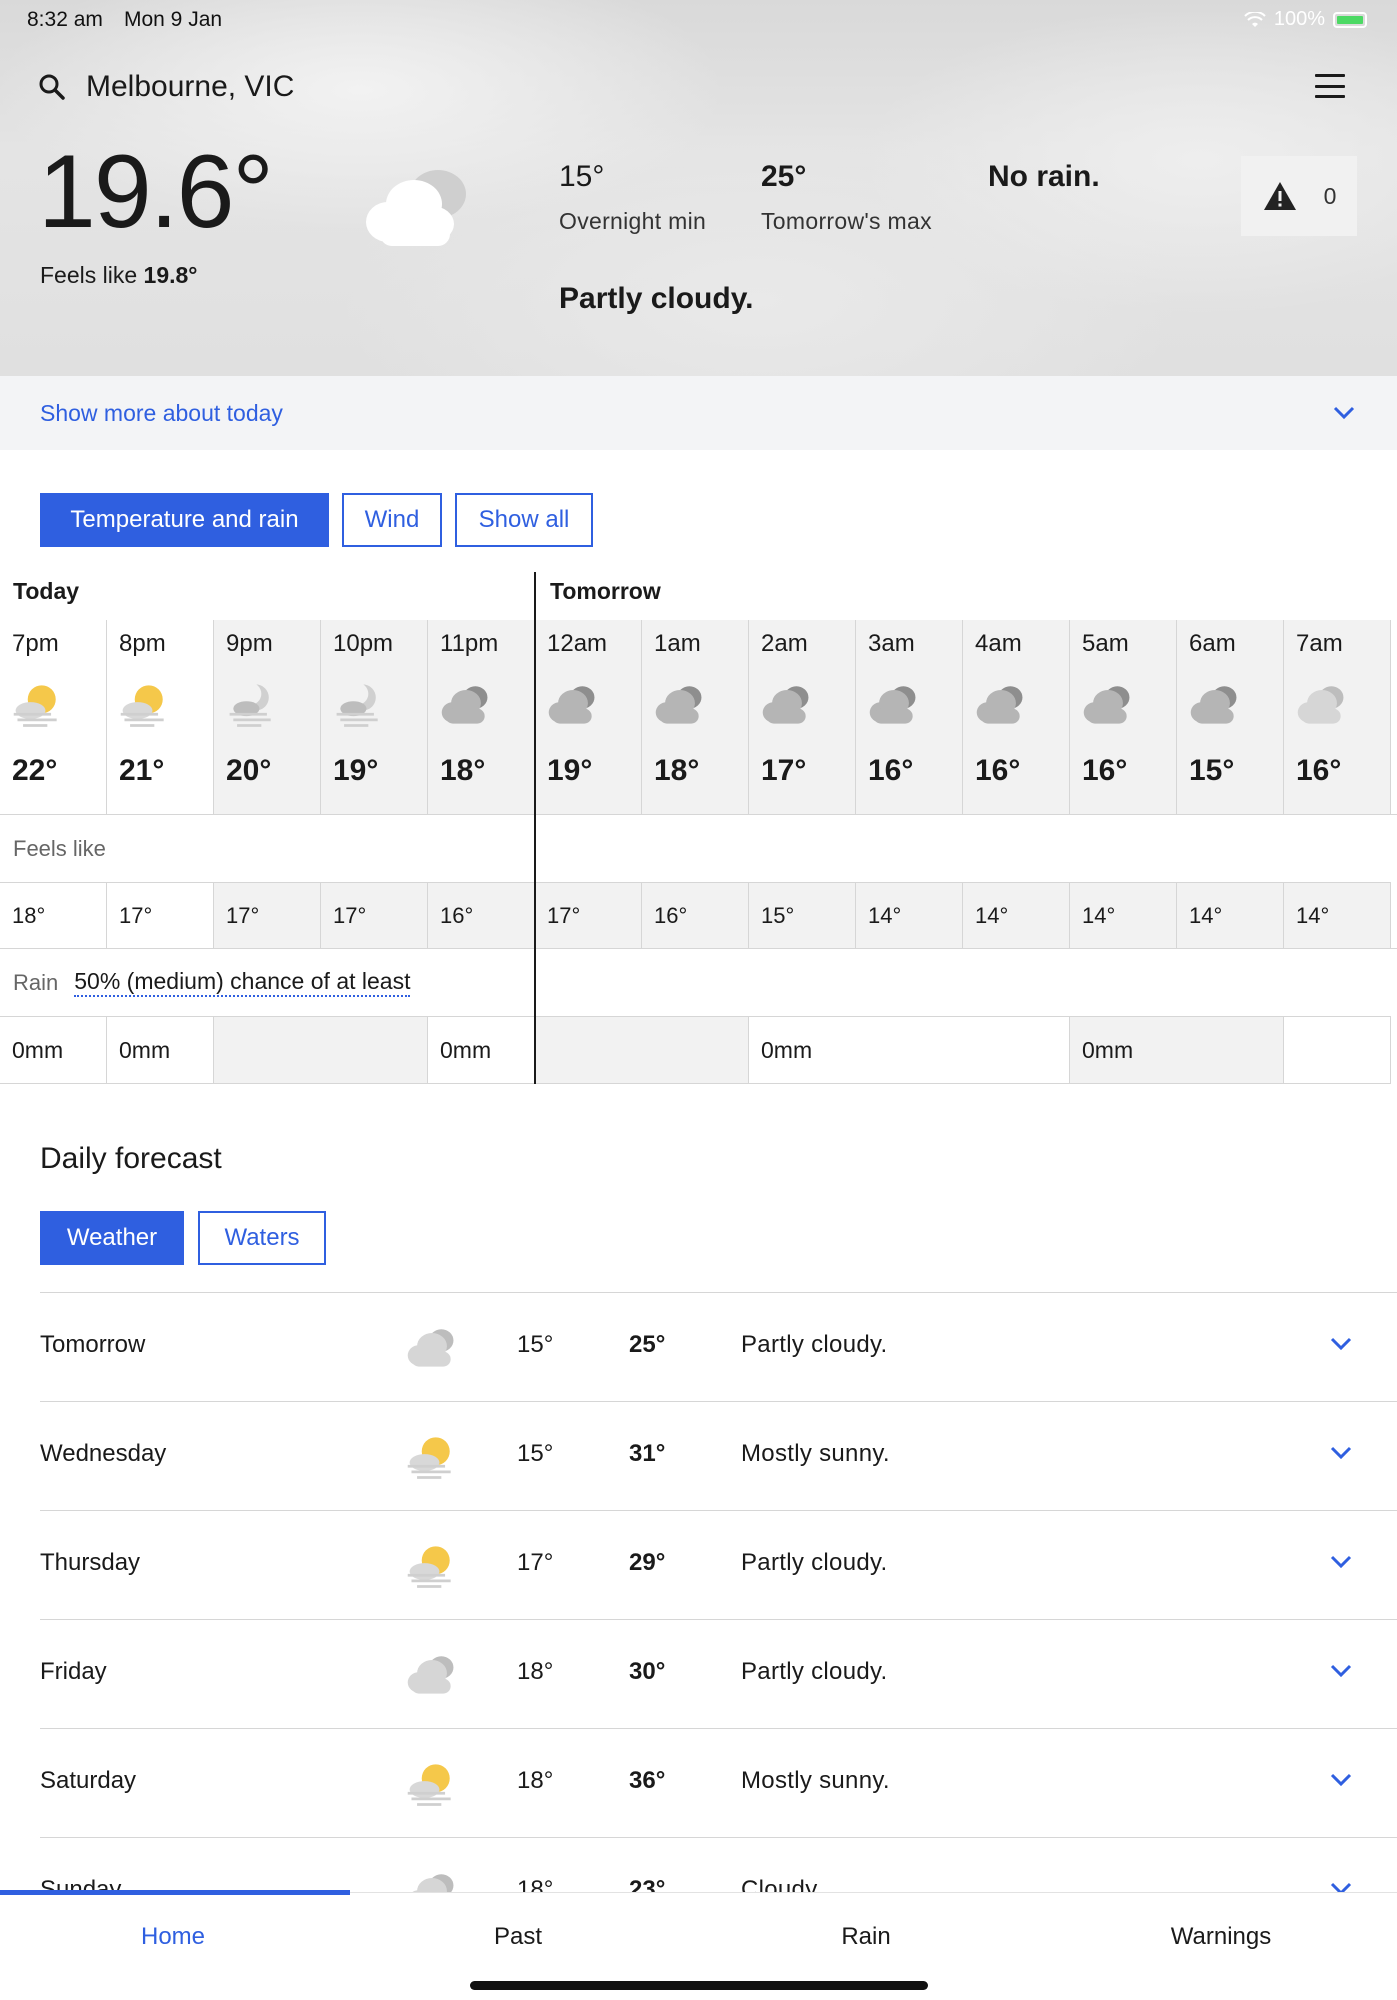 The height and width of the screenshot is (2000, 1397). Describe the element at coordinates (156, 192) in the screenshot. I see `current-temperature: 19.6°` at that location.